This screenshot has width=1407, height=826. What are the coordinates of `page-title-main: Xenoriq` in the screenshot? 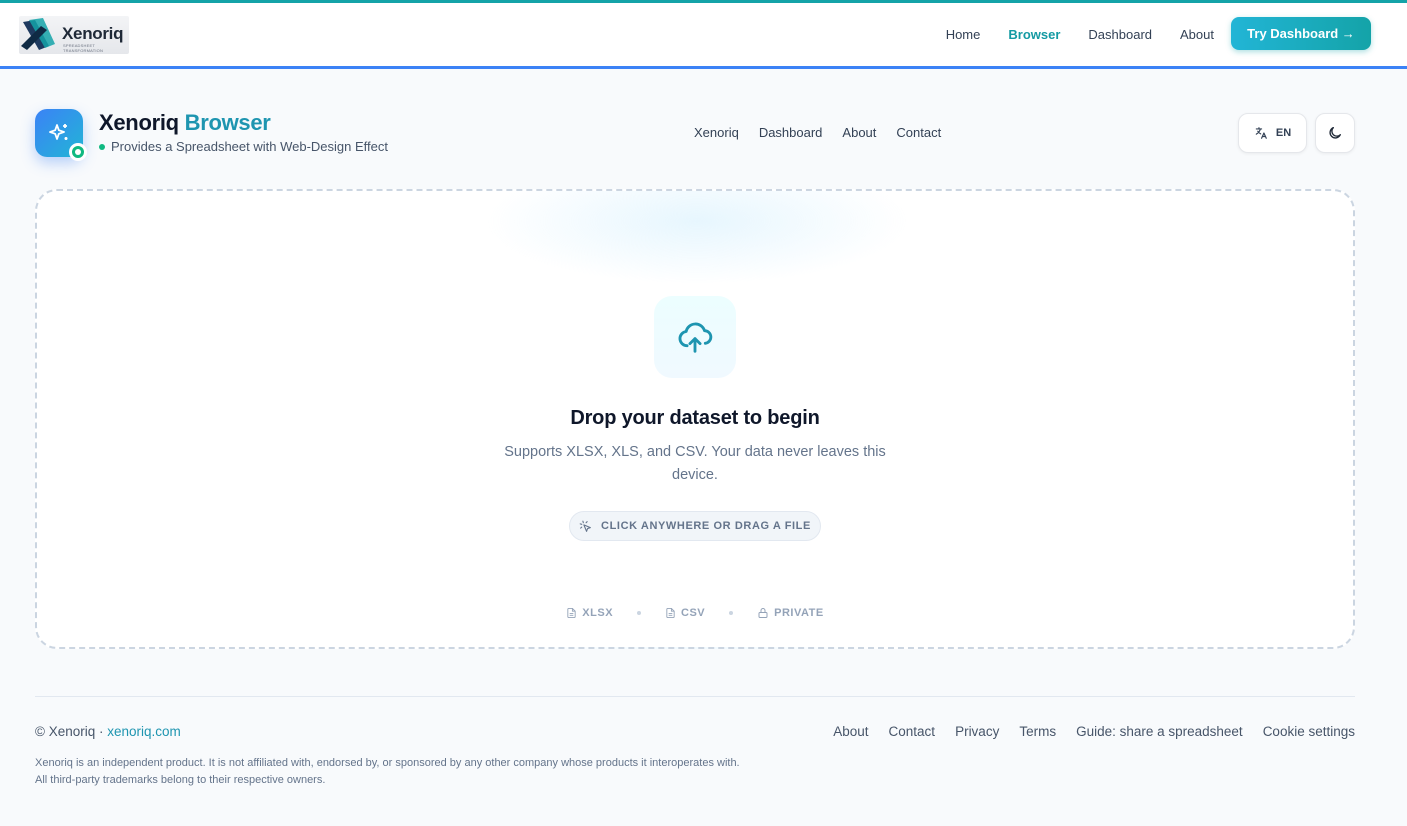 It's located at (139, 122).